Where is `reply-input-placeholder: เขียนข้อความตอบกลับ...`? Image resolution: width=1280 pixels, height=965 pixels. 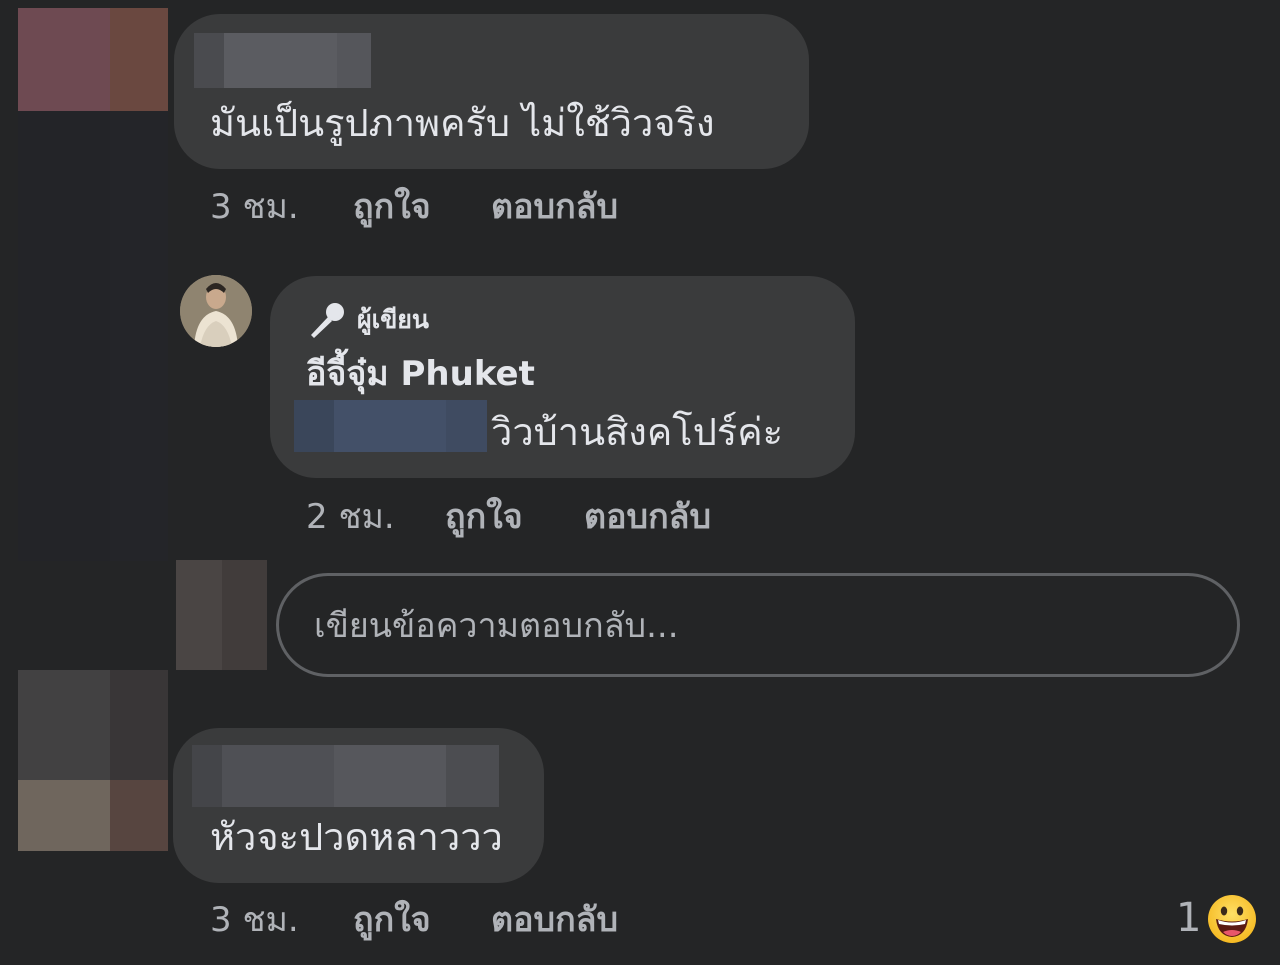
reply-input-placeholder: เขียนข้อความตอบกลับ... is located at coordinates (496, 626).